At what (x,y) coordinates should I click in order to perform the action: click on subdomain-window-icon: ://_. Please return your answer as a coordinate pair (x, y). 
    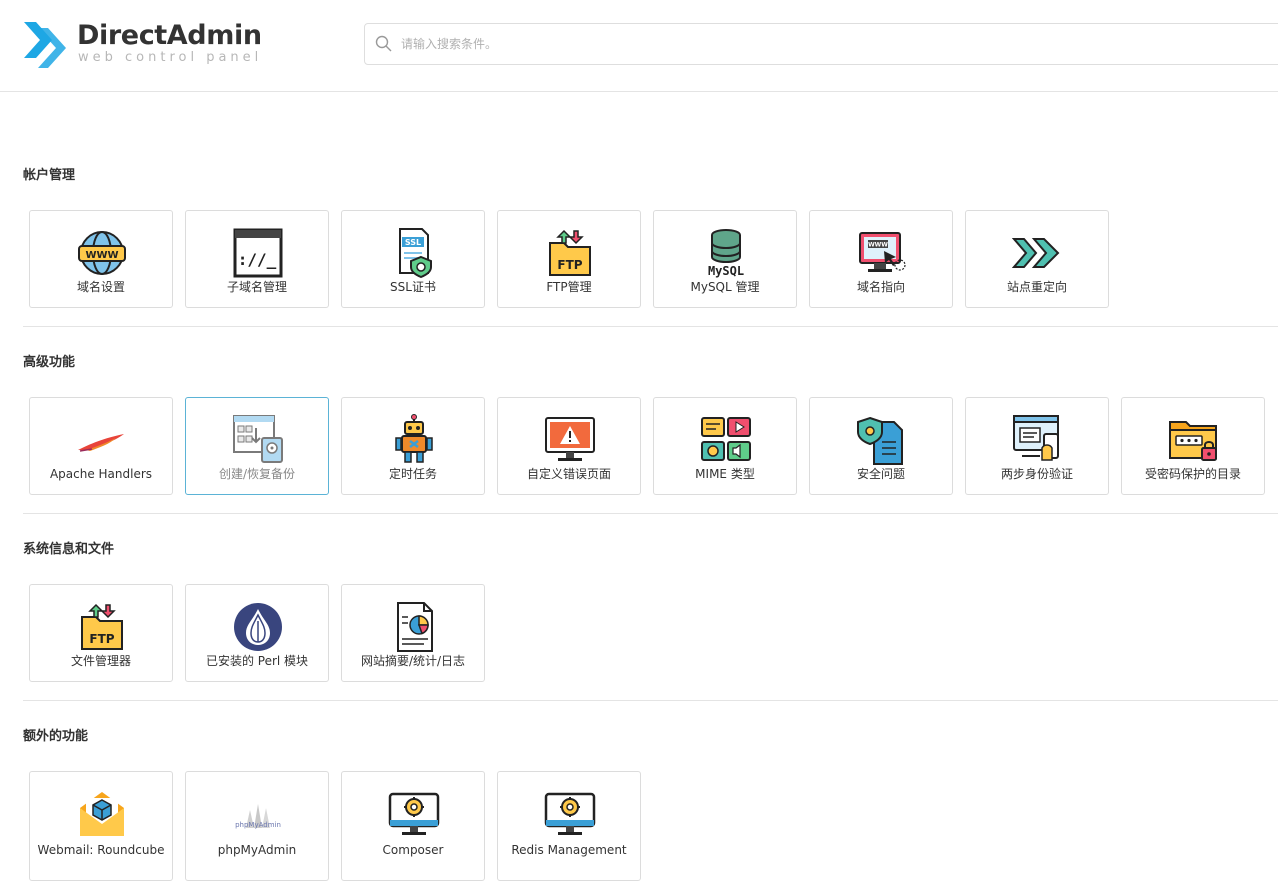
    Looking at the image, I should click on (258, 253).